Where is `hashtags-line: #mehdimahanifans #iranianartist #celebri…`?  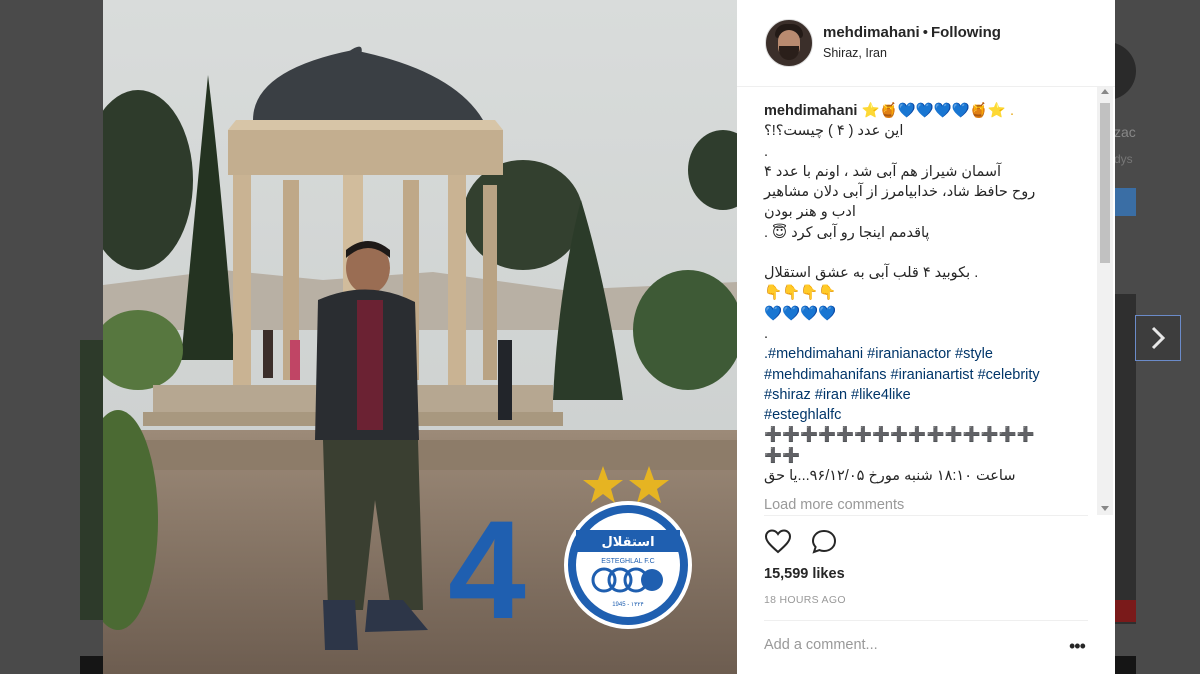 hashtags-line: #mehdimahanifans #iranianartist #celebri… is located at coordinates (924, 375).